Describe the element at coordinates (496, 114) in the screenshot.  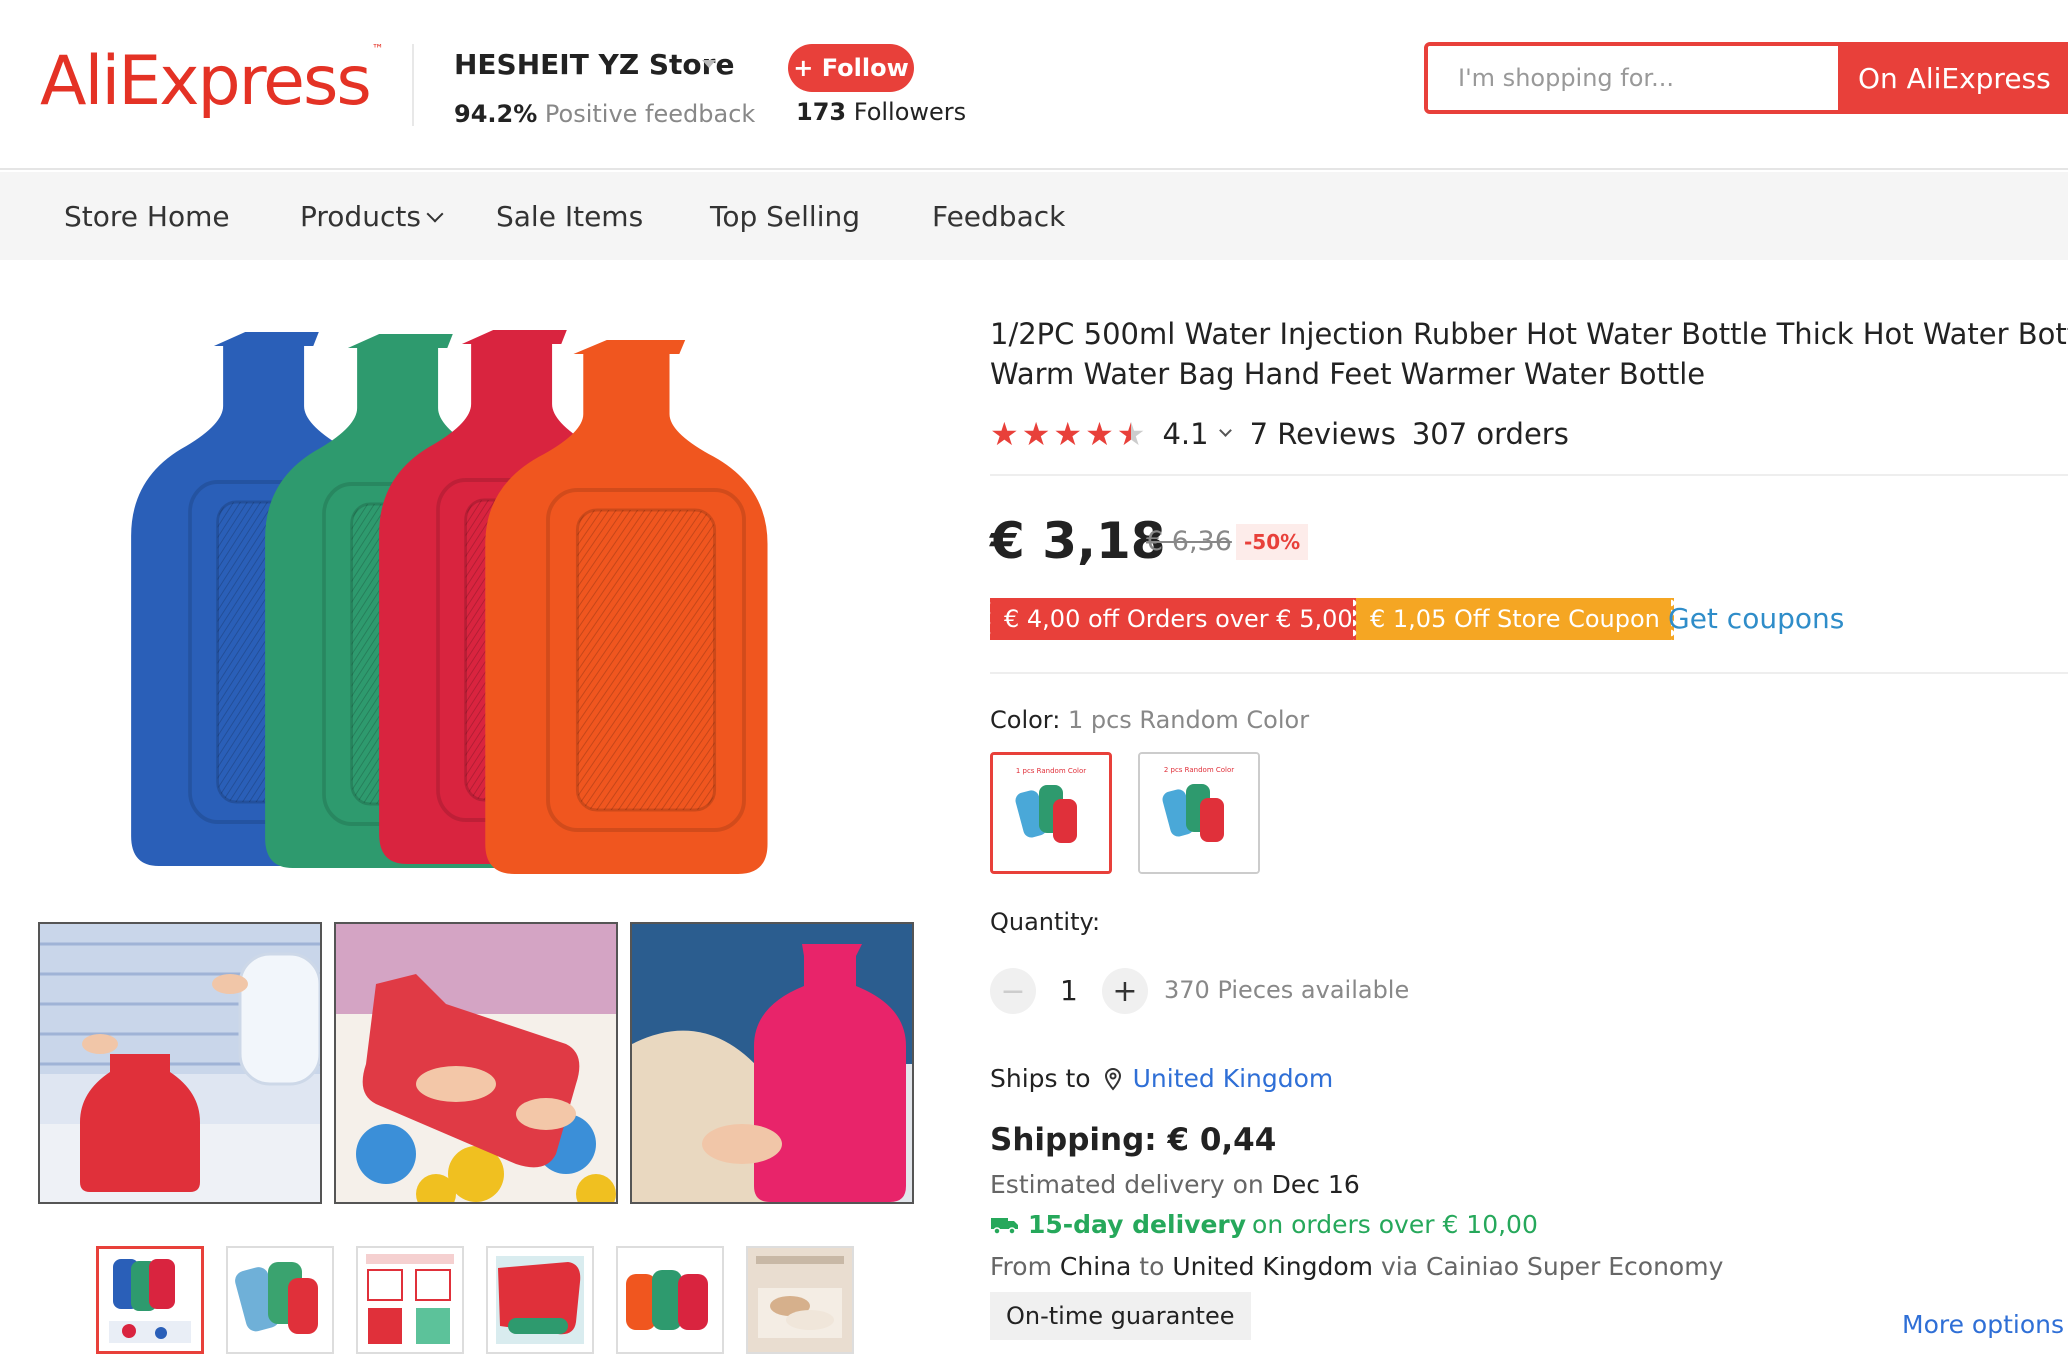
I see `feedback-value: 94.2%` at that location.